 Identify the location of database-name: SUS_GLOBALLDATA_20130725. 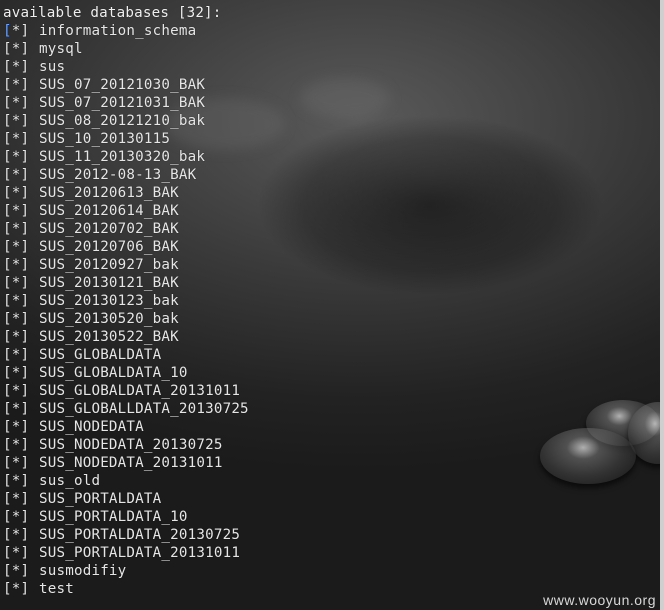
(144, 409).